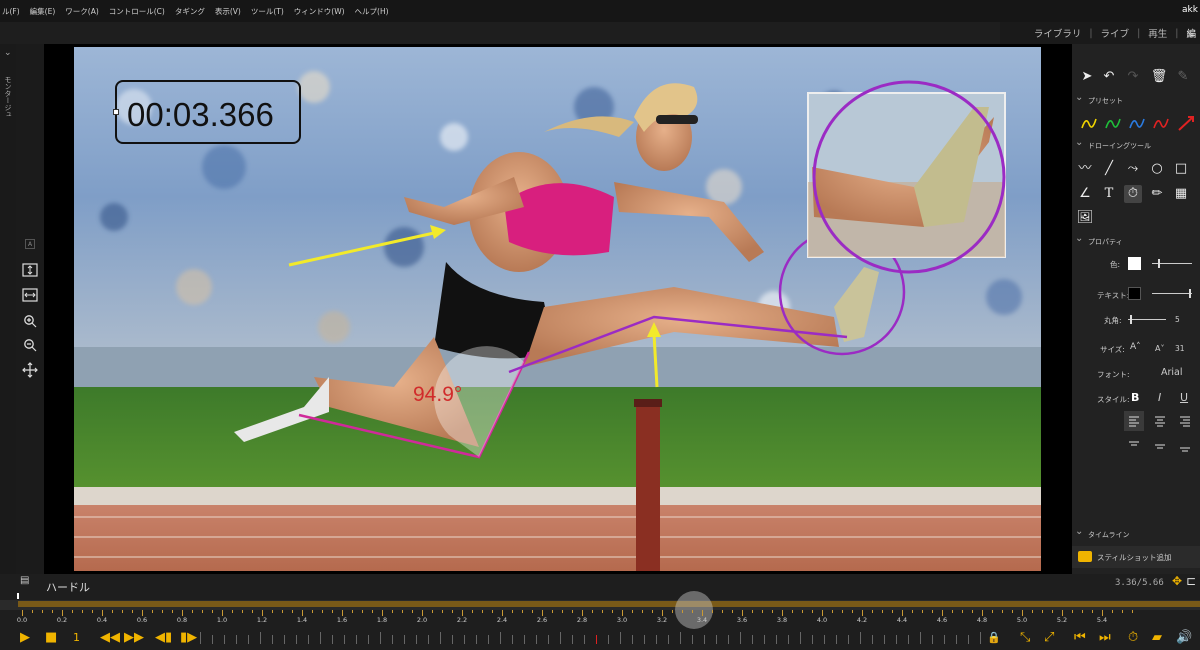 This screenshot has height=650, width=1200. Describe the element at coordinates (76, 638) in the screenshot. I see `frame-number: 1` at that location.